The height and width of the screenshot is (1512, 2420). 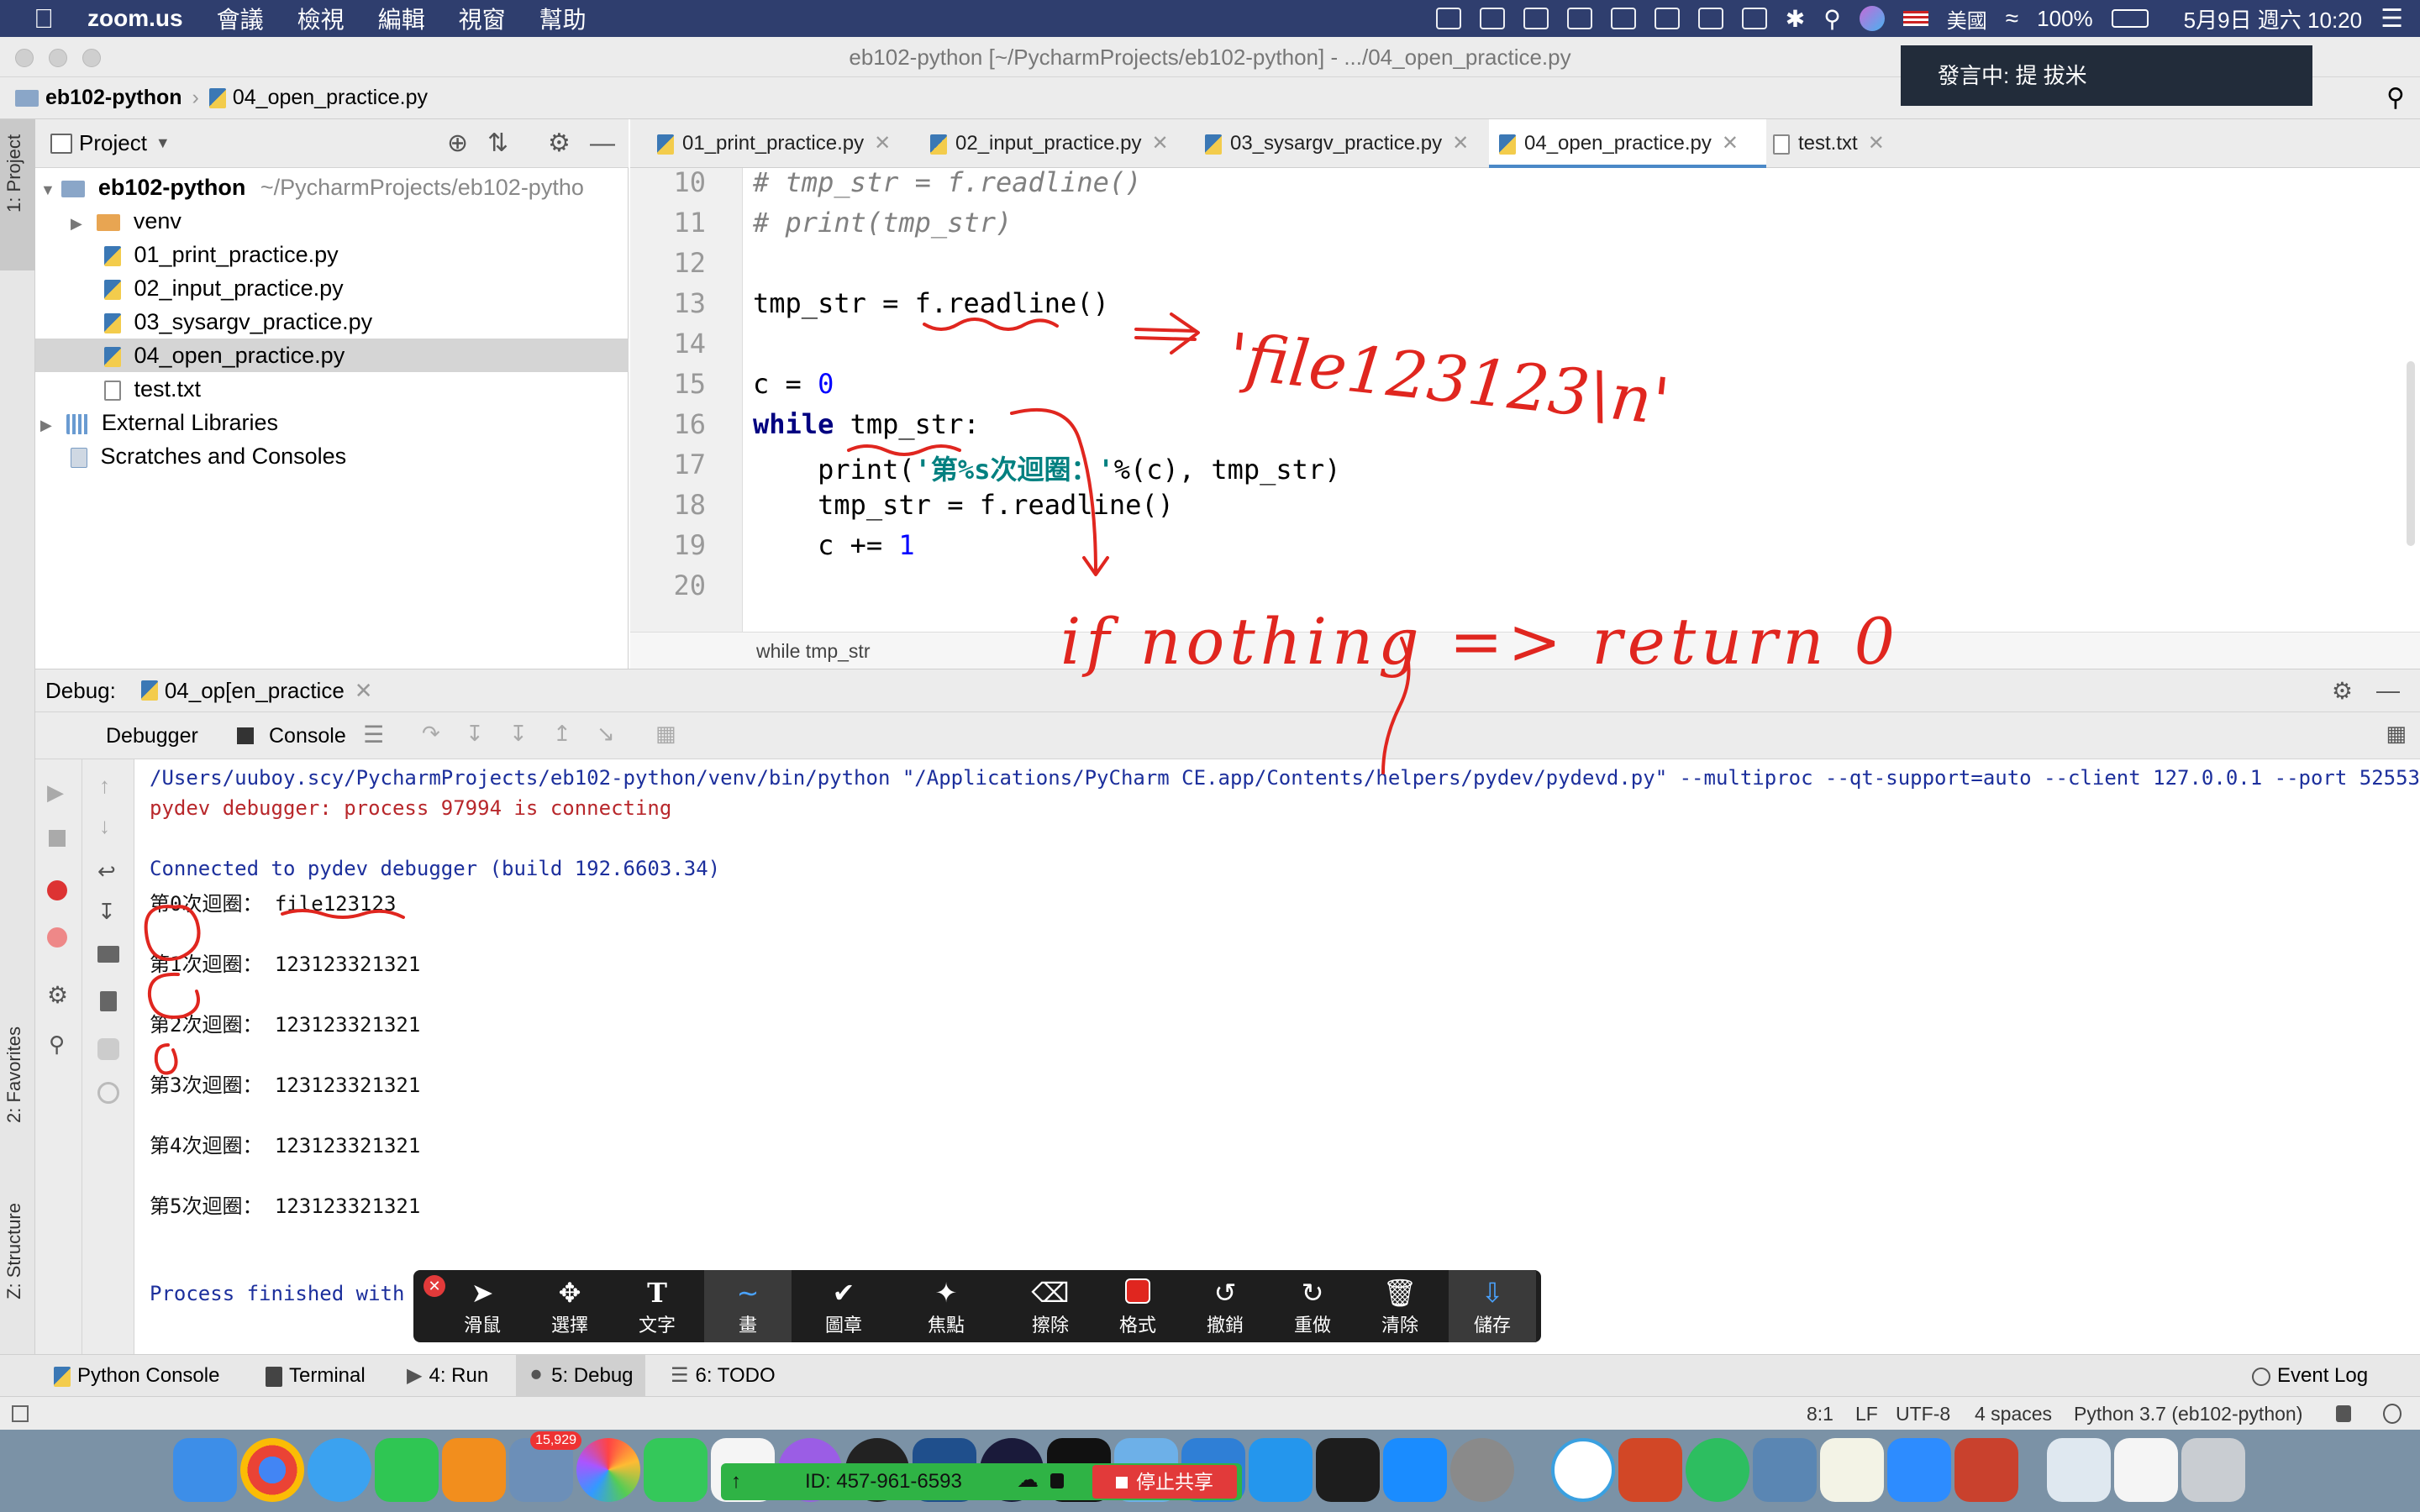 What do you see at coordinates (107, 871) in the screenshot?
I see `soft-wrap-icon: ↩` at bounding box center [107, 871].